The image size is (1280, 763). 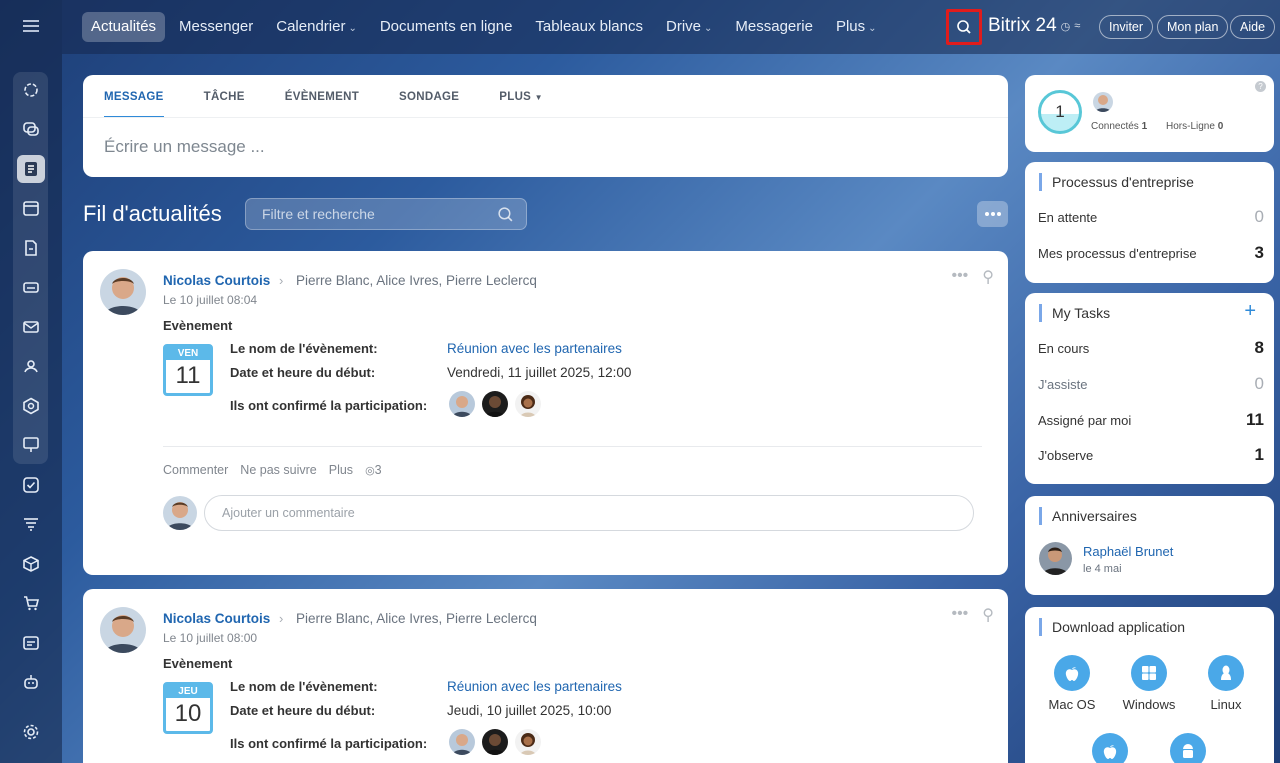 What do you see at coordinates (856, 27) in the screenshot?
I see `nav-plus: Plus ⌄` at bounding box center [856, 27].